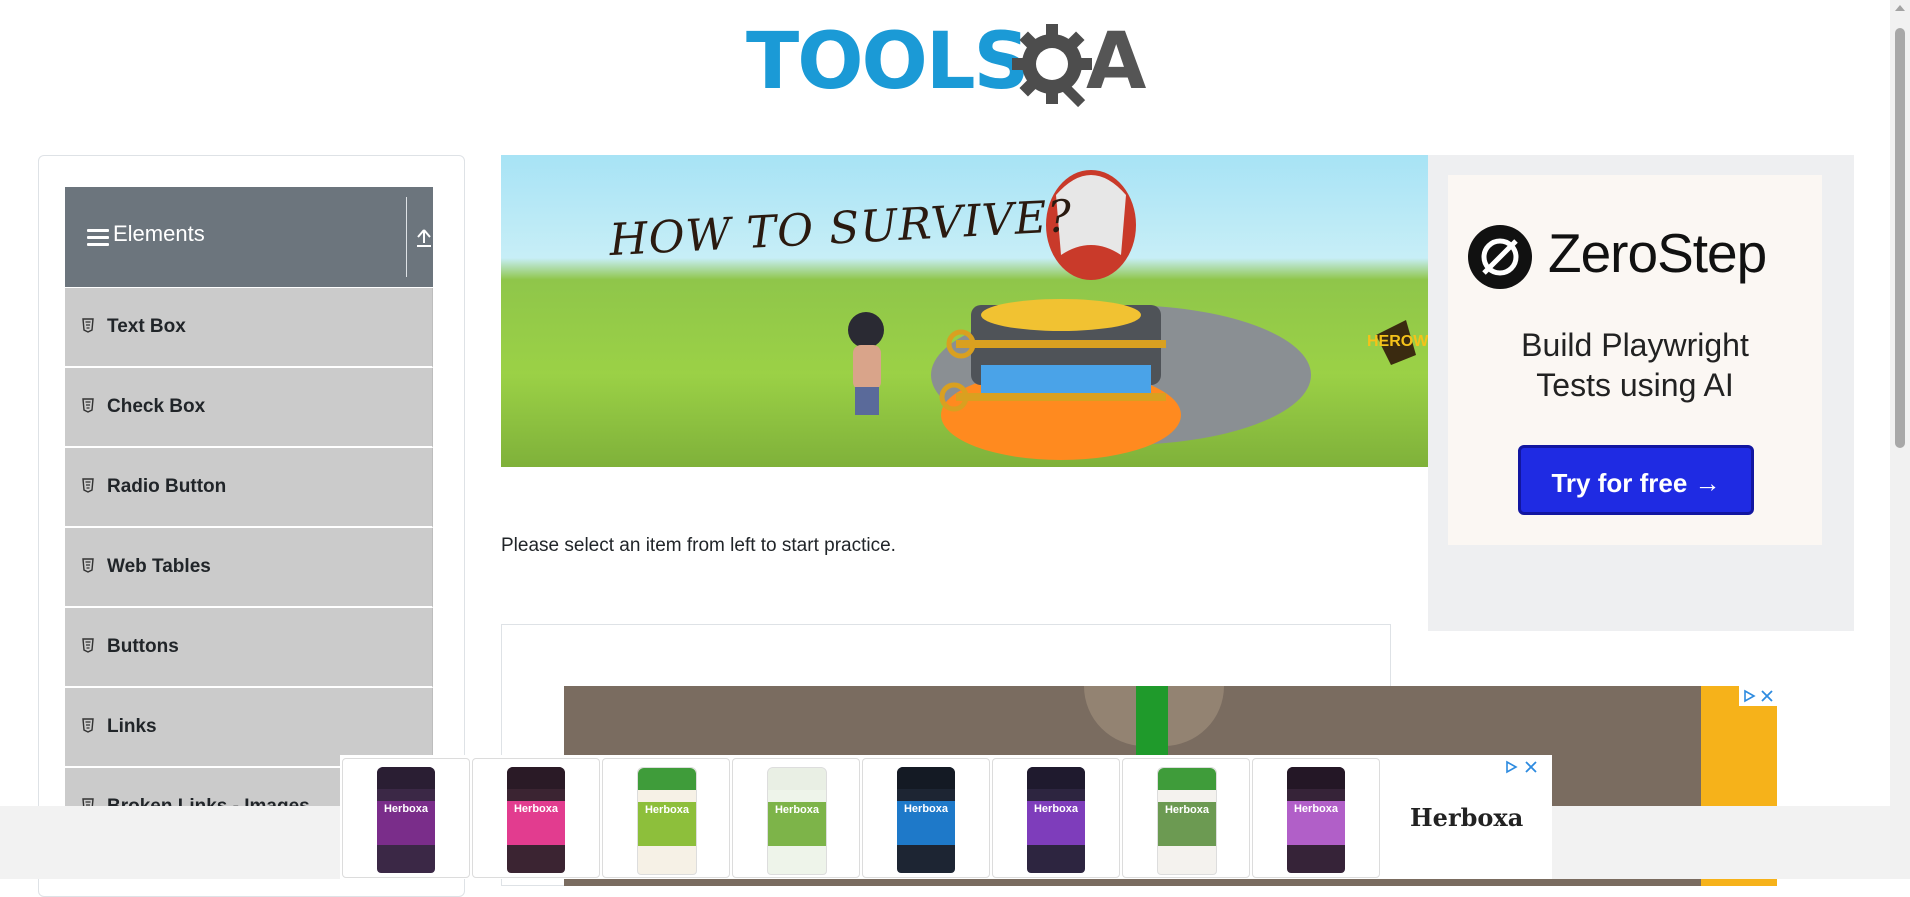 The image size is (1910, 897). I want to click on page-scrollbar, so click(1900, 439).